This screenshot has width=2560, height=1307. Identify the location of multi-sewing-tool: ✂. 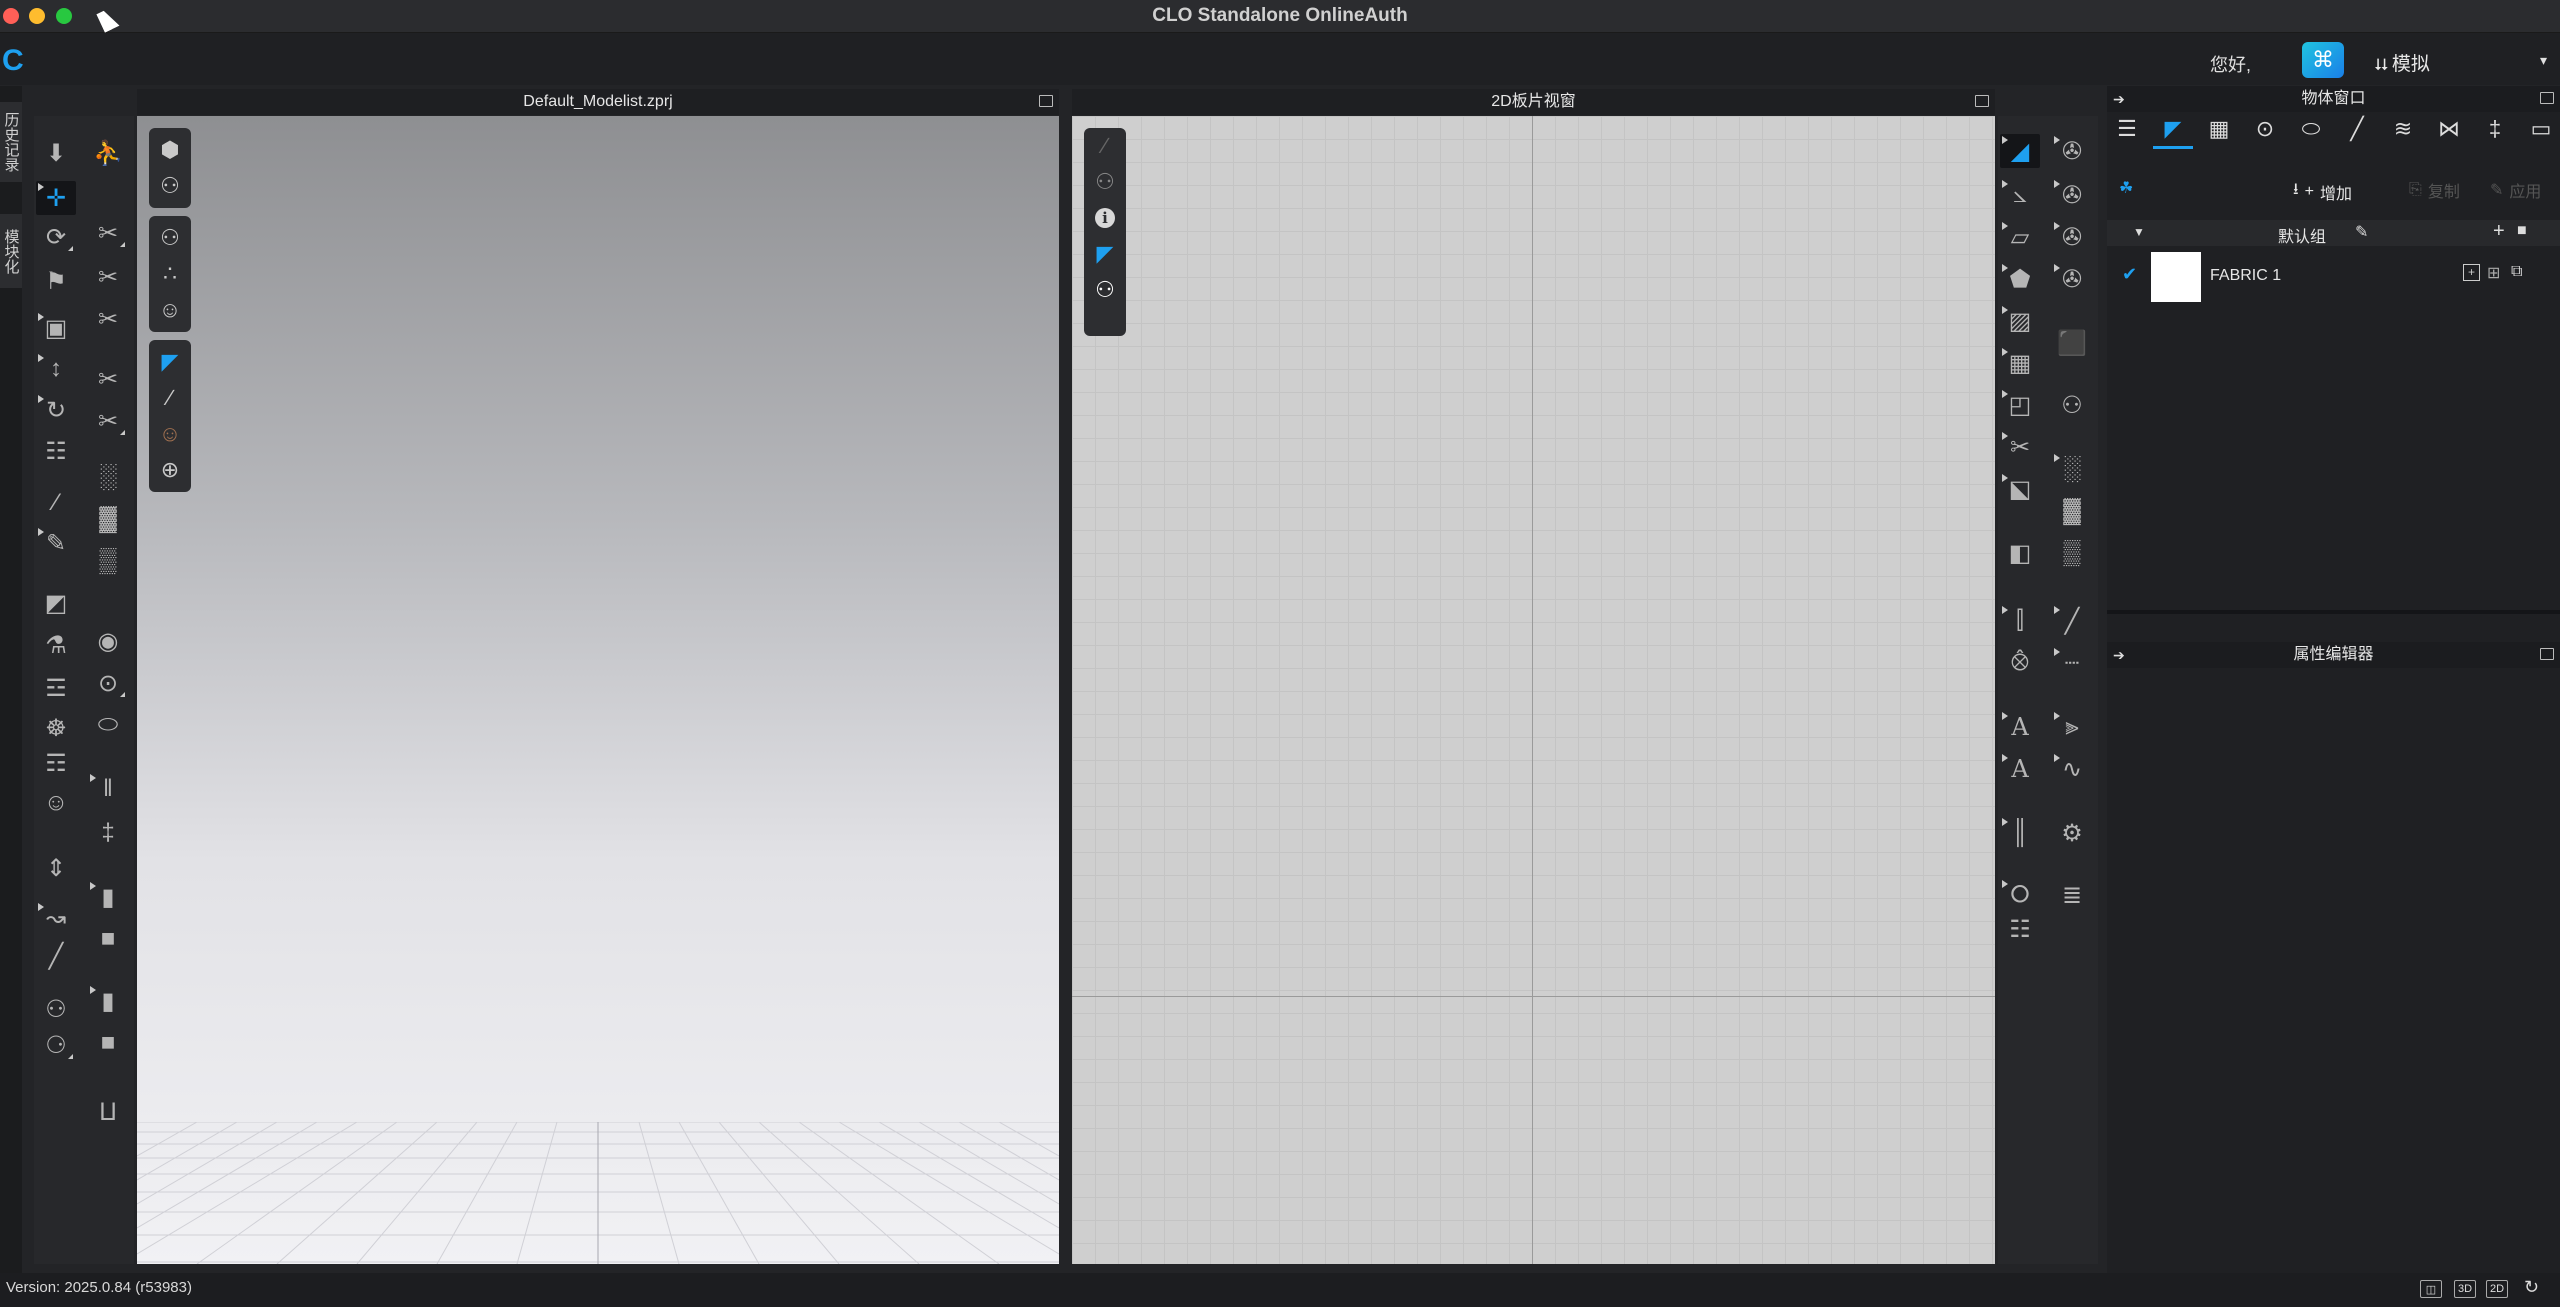
(108, 319).